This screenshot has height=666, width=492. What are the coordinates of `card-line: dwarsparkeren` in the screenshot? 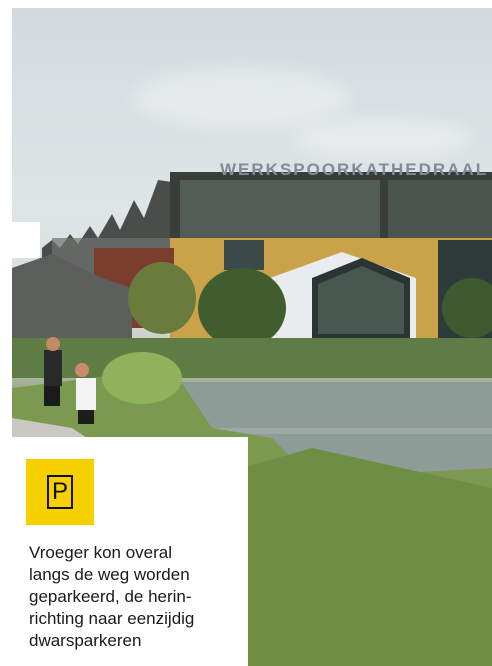 It's located at (85, 640).